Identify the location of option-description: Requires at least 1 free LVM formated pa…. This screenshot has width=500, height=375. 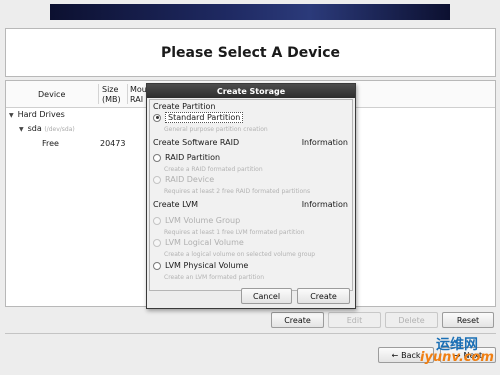
(234, 232).